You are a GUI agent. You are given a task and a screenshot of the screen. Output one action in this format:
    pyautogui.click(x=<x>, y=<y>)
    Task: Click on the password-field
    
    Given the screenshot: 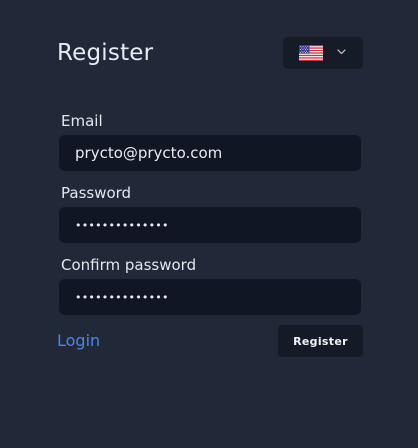 What is the action you would take?
    pyautogui.click(x=210, y=225)
    